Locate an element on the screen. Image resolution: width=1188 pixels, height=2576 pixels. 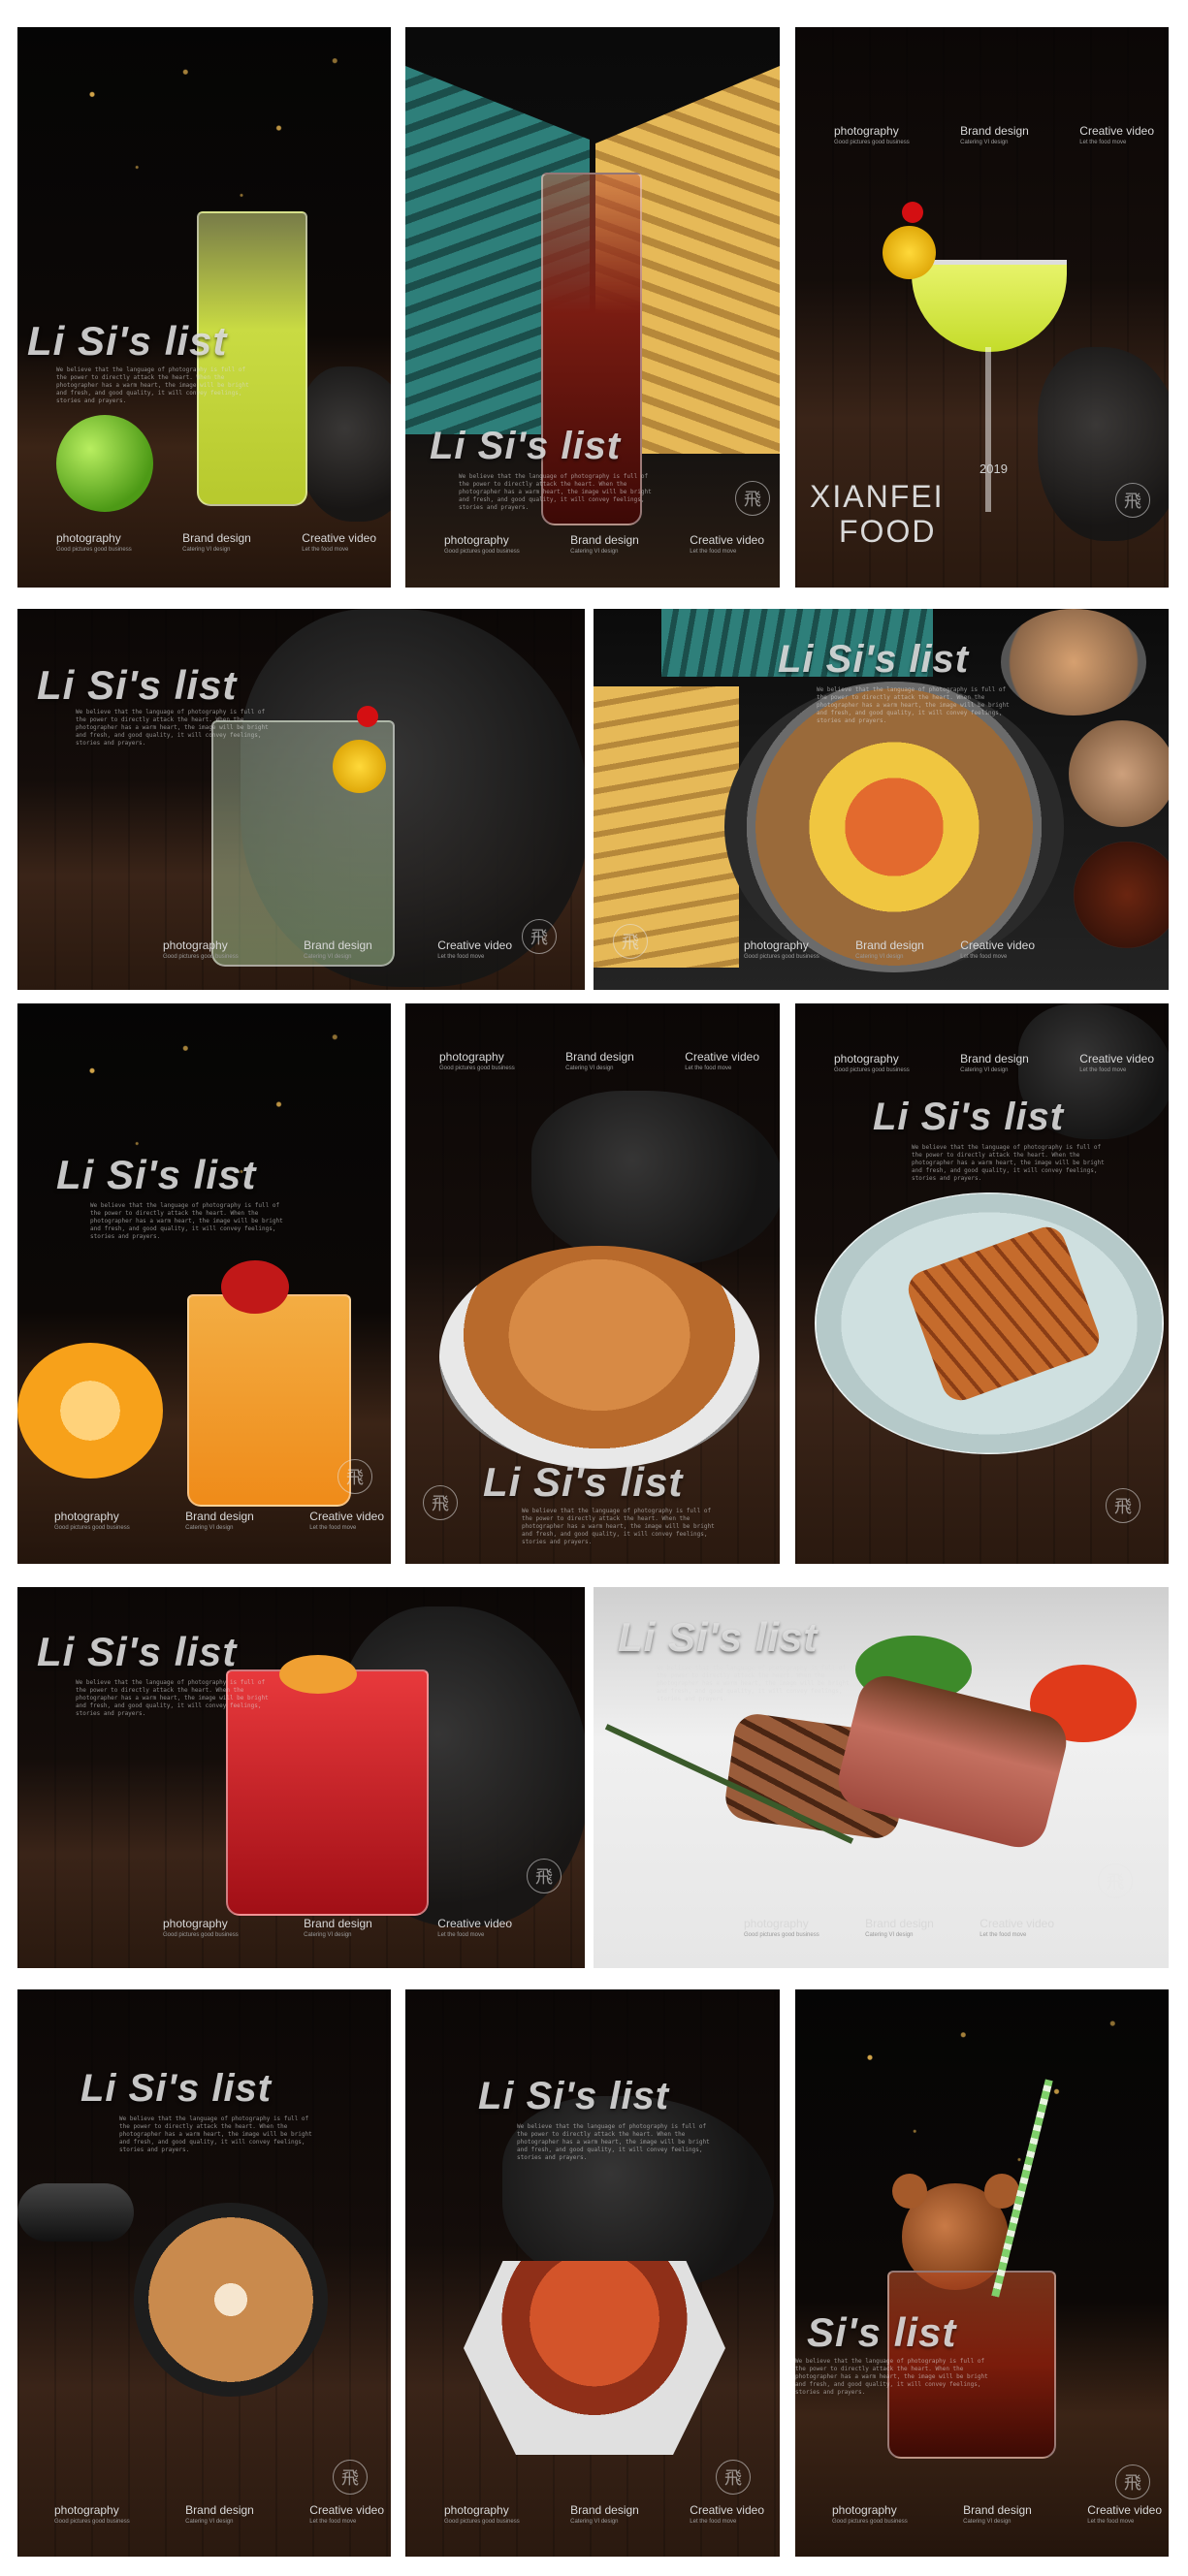
orange-jar-image is located at coordinates (269, 1401).